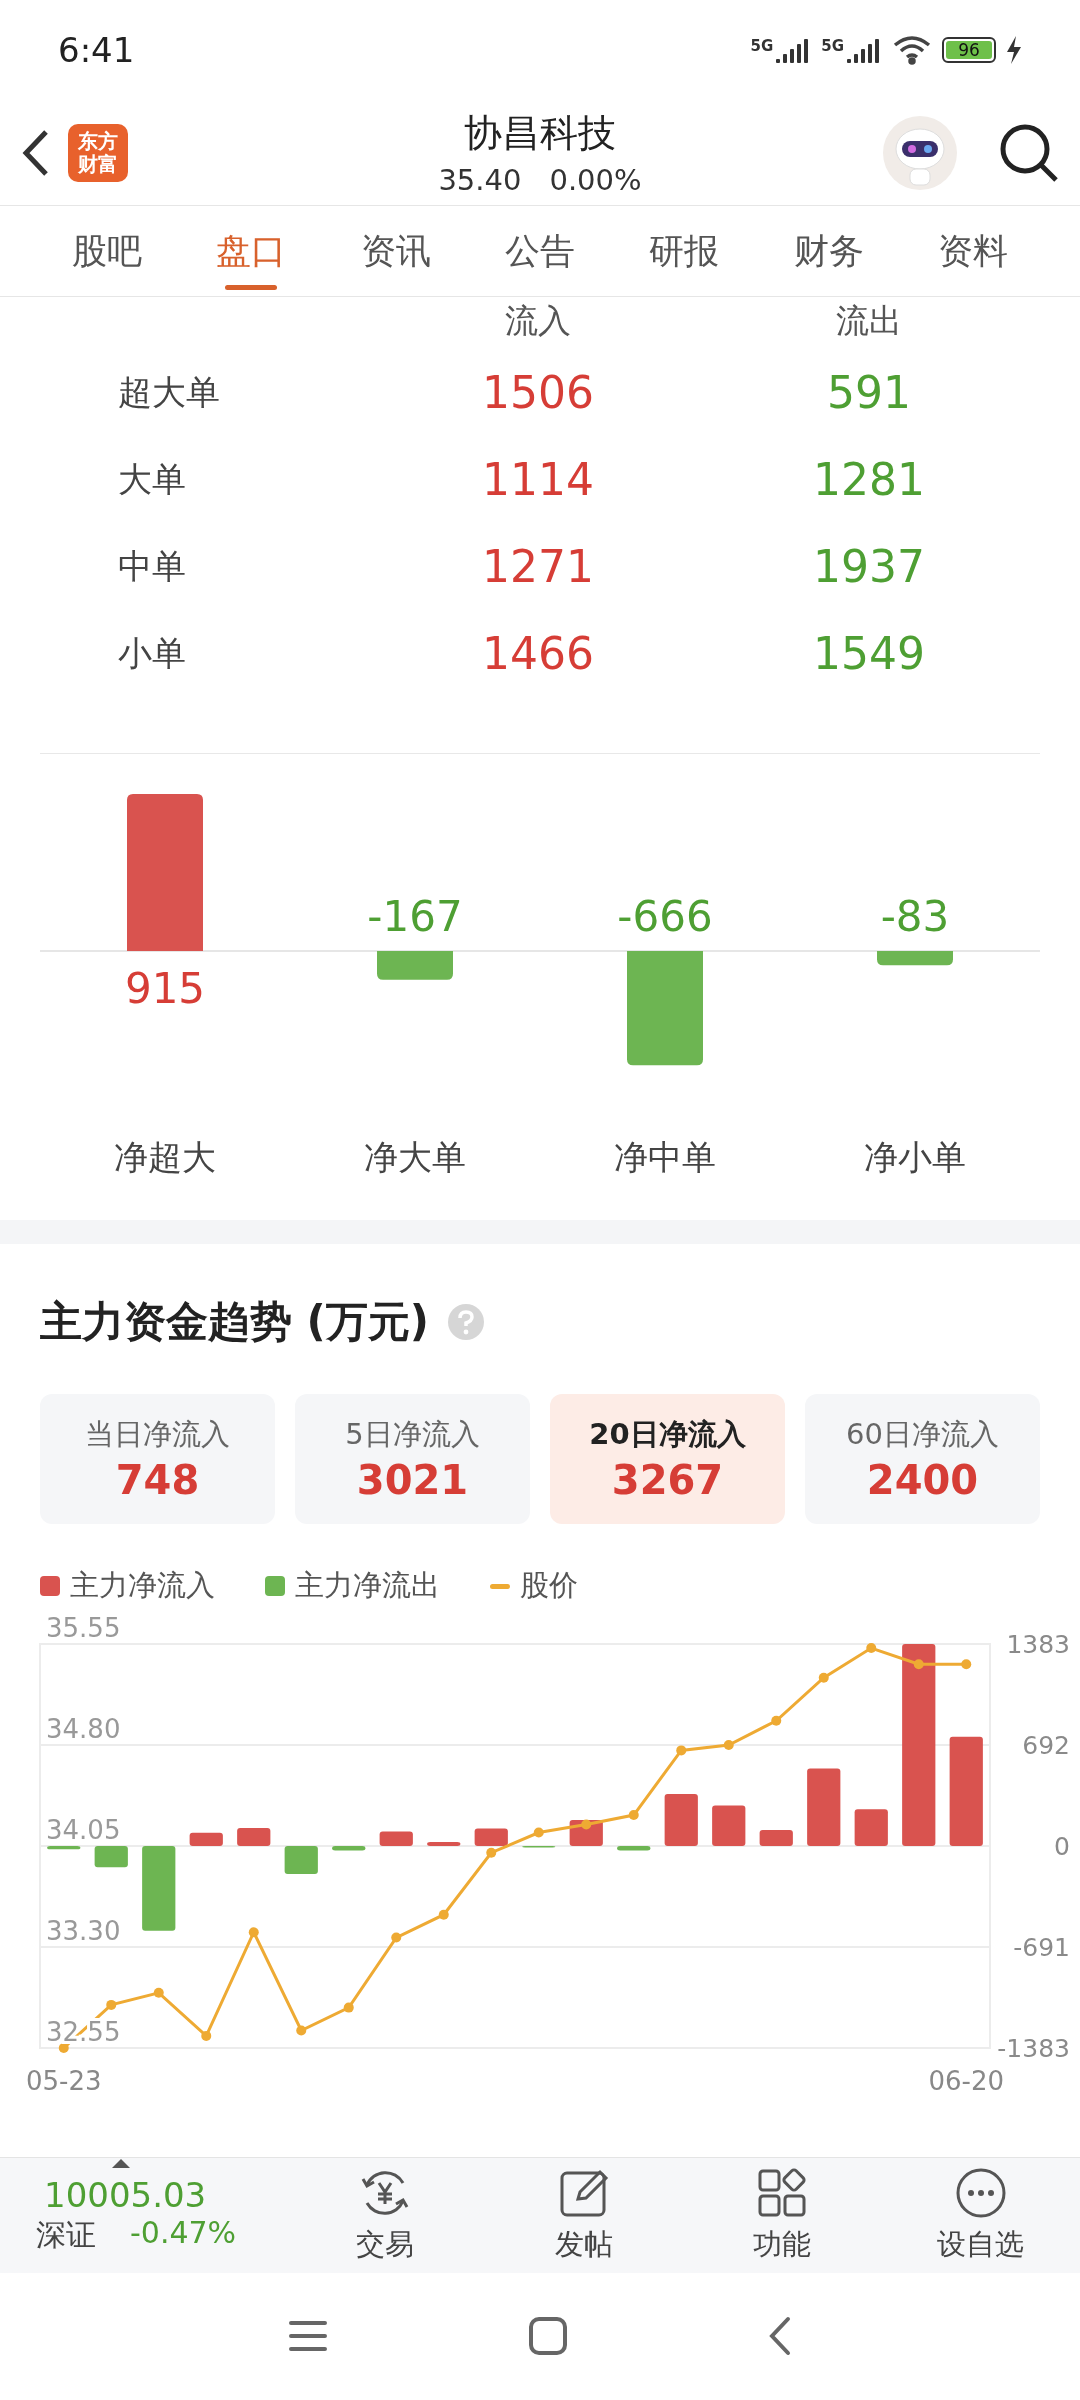 The height and width of the screenshot is (2400, 1080). What do you see at coordinates (665, 1157) in the screenshot?
I see `category-label: 净中单` at bounding box center [665, 1157].